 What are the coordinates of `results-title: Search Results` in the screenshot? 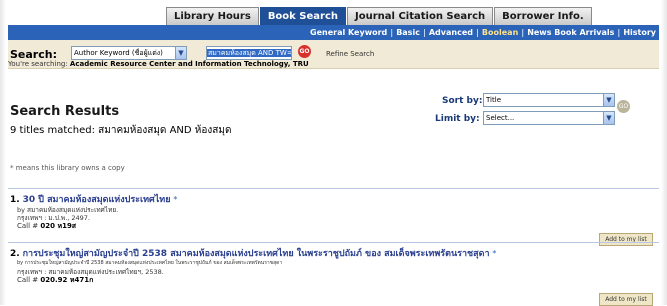 It's located at (65, 111).